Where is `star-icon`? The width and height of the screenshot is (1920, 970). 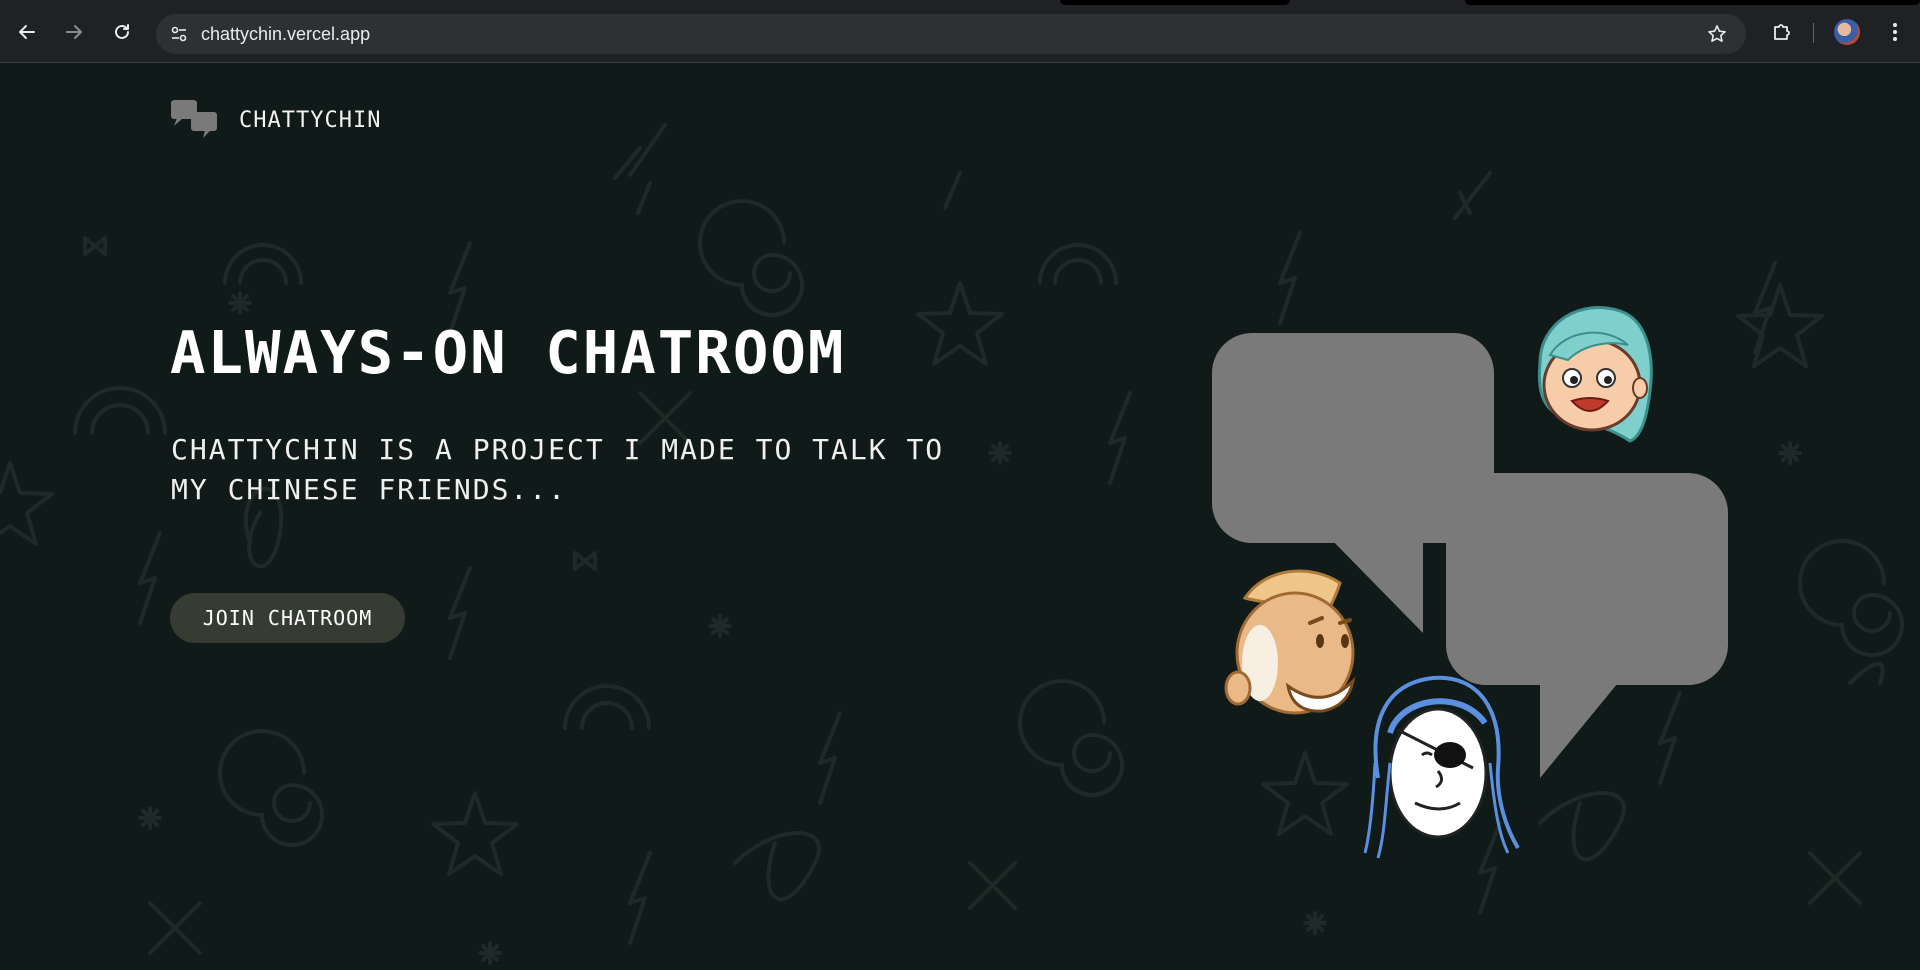
star-icon is located at coordinates (1717, 33).